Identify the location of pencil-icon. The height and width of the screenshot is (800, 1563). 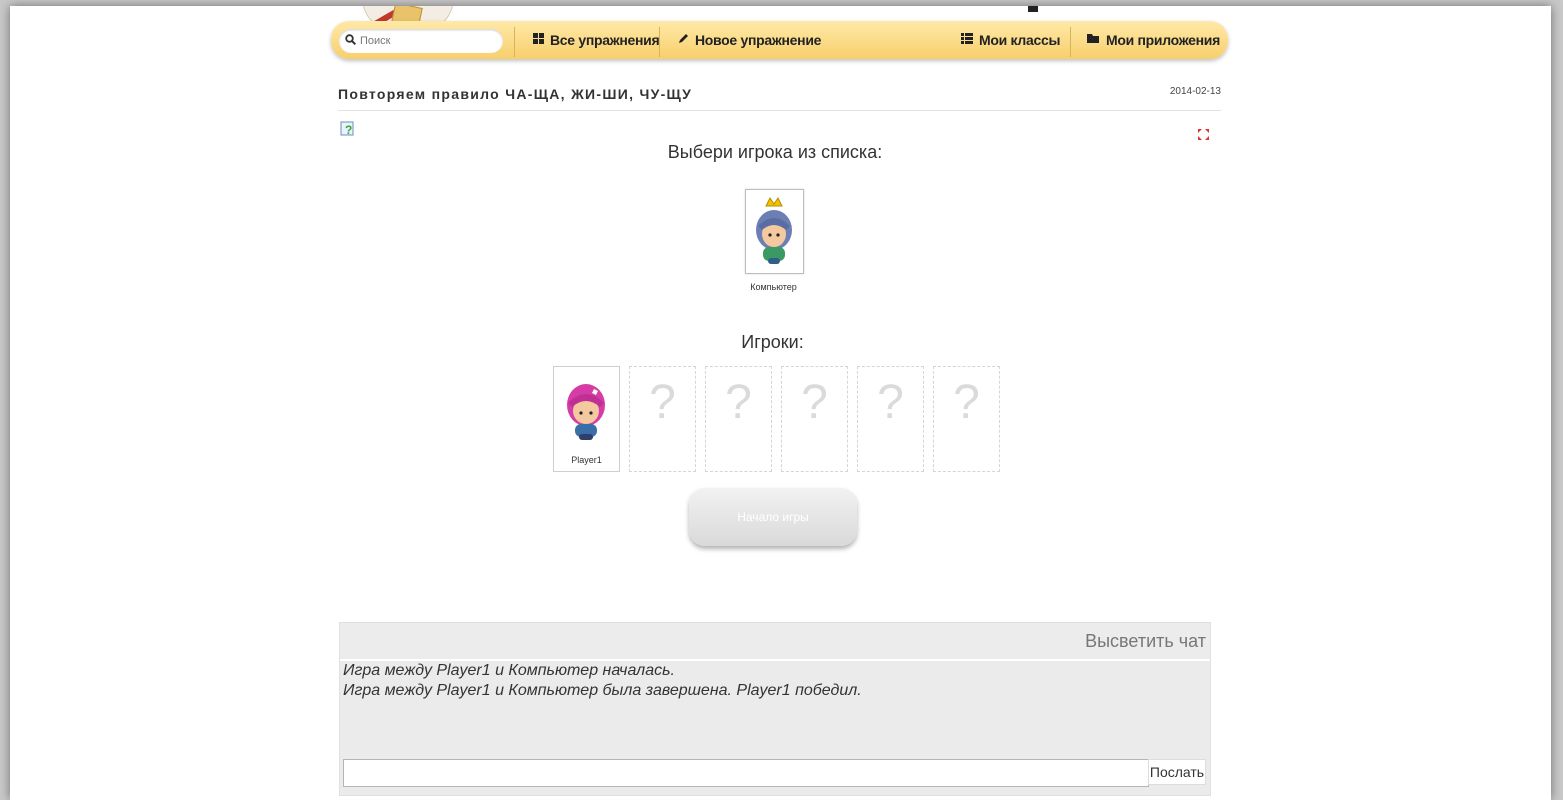
(683, 40).